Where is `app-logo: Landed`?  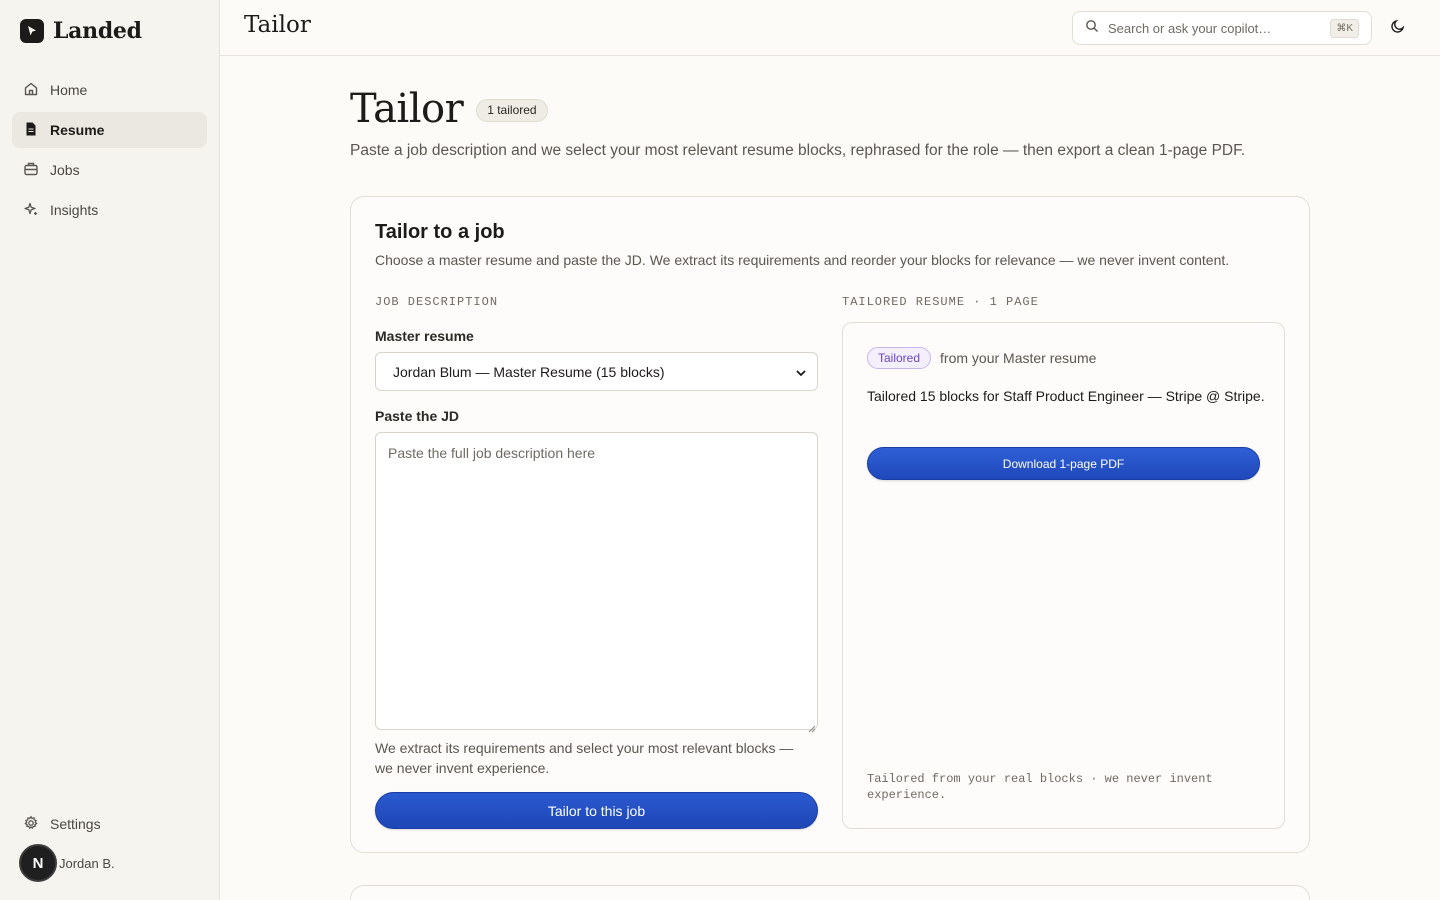
app-logo: Landed is located at coordinates (81, 31).